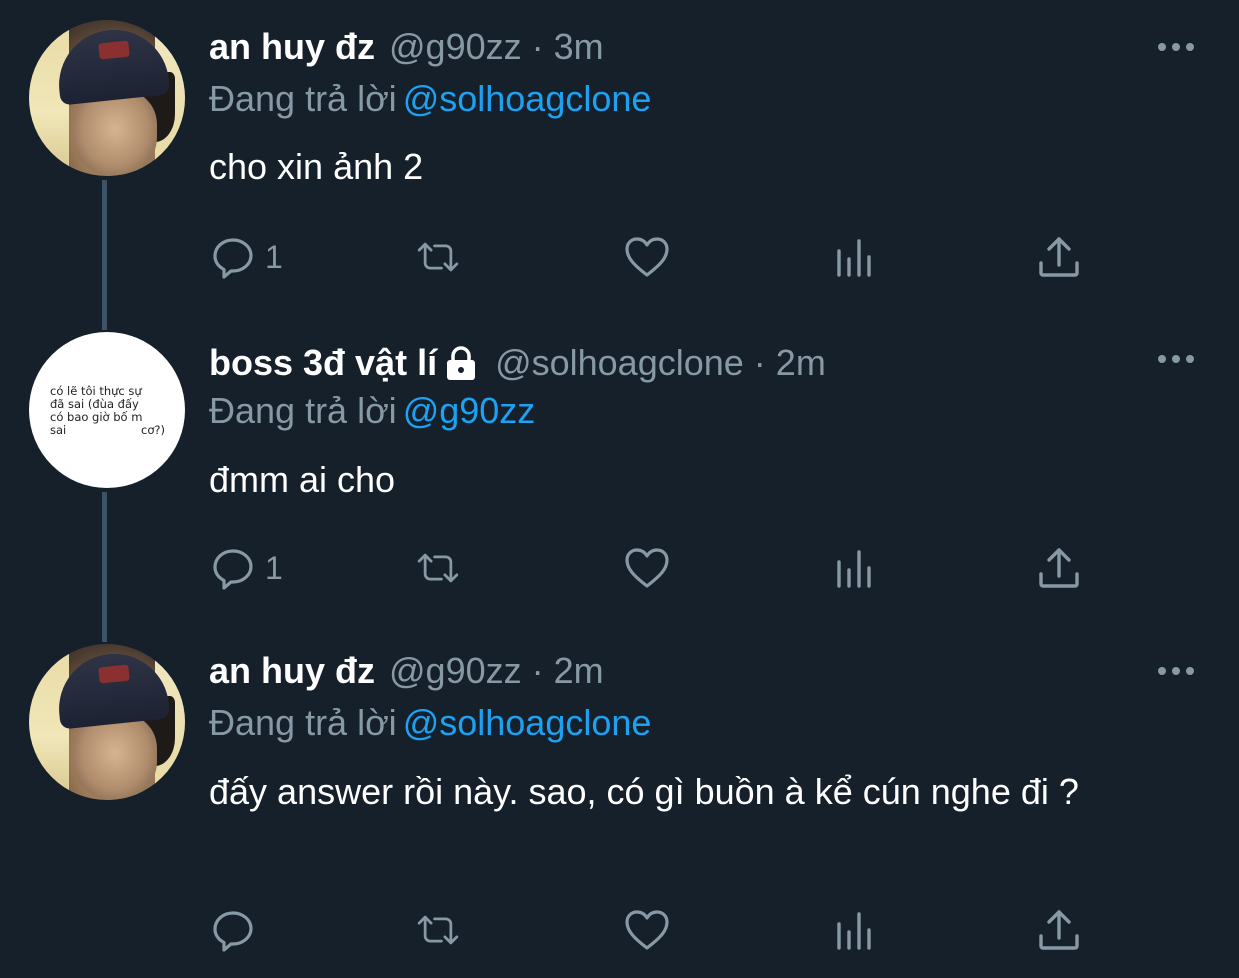 This screenshot has height=978, width=1239. I want to click on avatar-quote-line: cơ?), so click(153, 430).